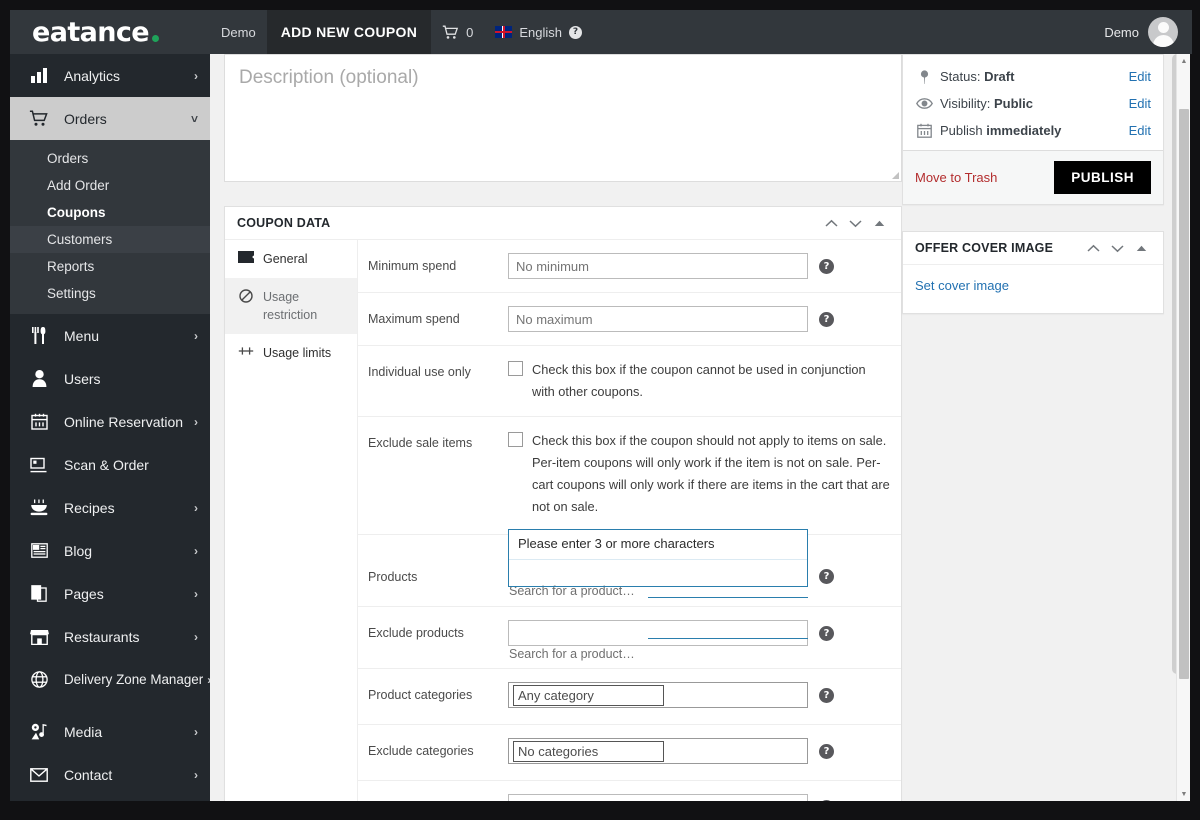 Image resolution: width=1200 pixels, height=820 pixels. I want to click on sidebar-subitem-coupons: Coupons, so click(110, 212).